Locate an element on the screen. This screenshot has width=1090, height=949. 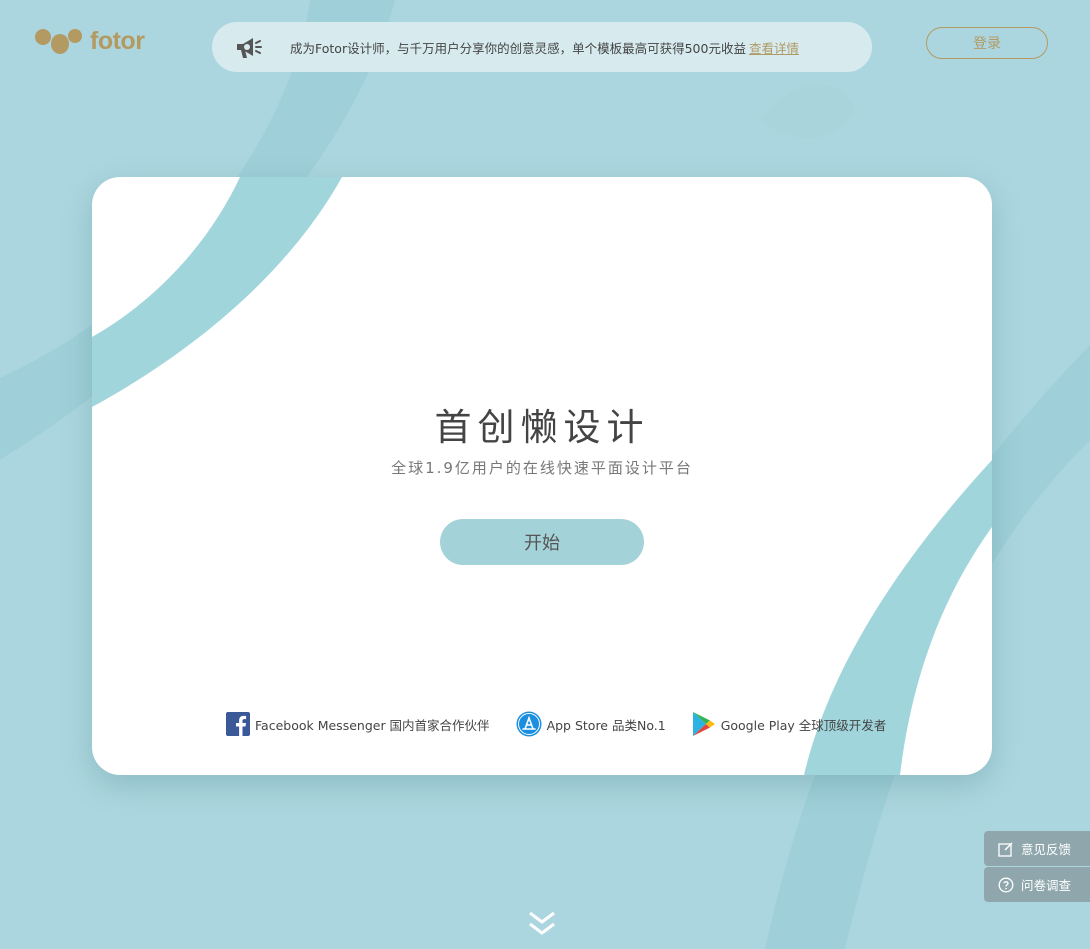
partner-app-store: App Store 品类No.1 is located at coordinates (591, 724).